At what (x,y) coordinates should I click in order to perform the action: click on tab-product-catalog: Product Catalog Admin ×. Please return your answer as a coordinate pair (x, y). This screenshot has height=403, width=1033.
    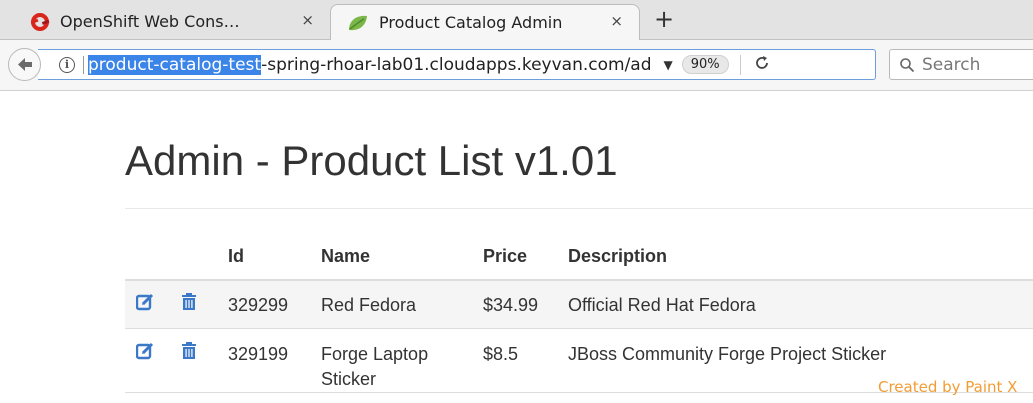
    Looking at the image, I should click on (485, 22).